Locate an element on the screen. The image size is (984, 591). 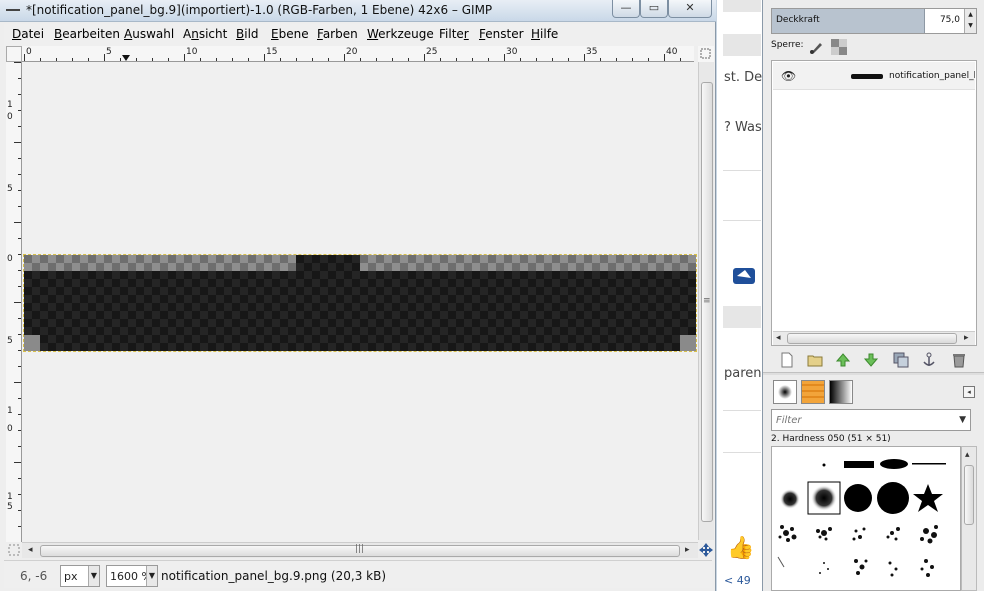
duplicate-layer-icon is located at coordinates (901, 360).